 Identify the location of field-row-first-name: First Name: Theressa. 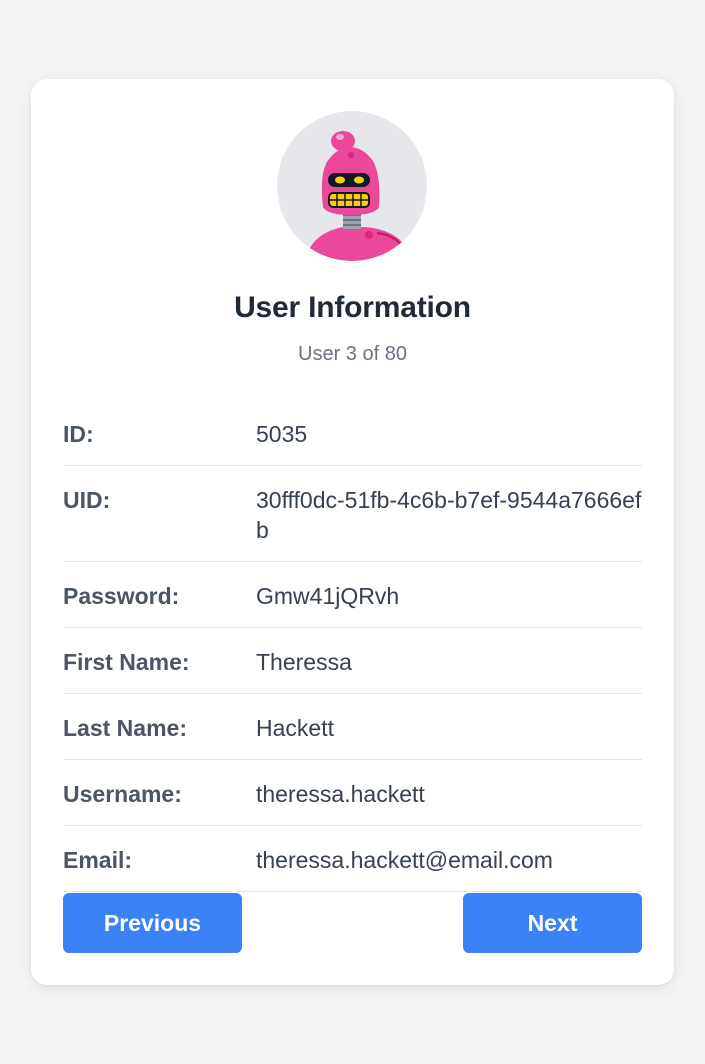
(352, 661).